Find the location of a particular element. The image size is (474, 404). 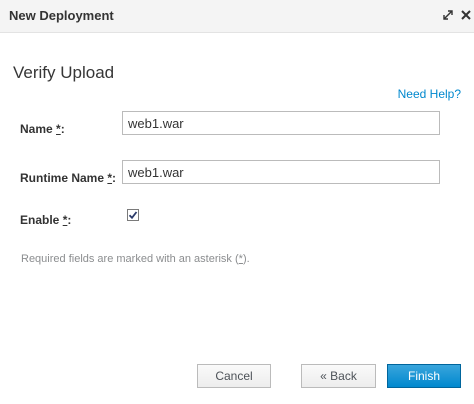

cancel-button: Cancel is located at coordinates (234, 376).